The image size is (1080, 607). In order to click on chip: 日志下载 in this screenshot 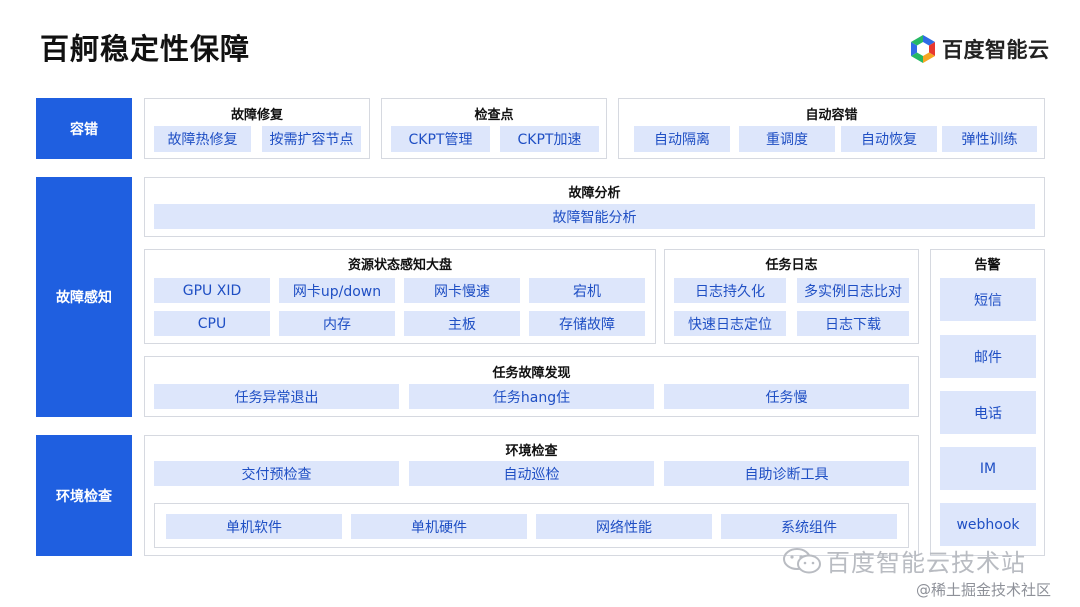, I will do `click(853, 323)`.